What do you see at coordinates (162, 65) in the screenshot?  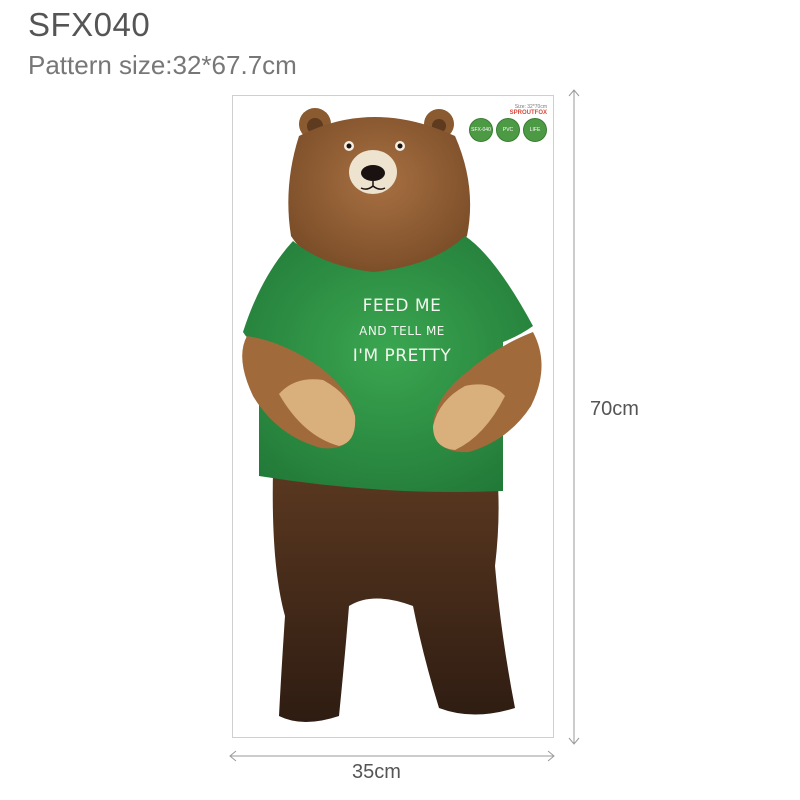 I see `pattern-size: Pattern size:32*67.7cm` at bounding box center [162, 65].